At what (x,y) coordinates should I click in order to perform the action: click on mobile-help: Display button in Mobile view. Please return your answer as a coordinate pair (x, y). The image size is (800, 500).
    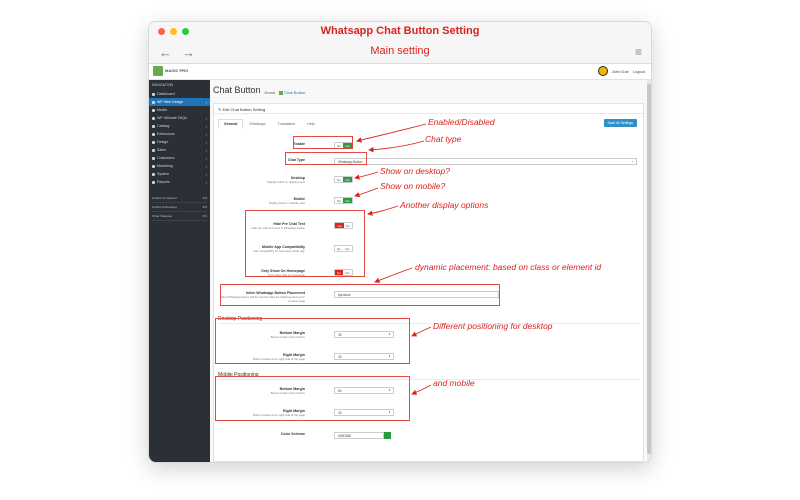
    Looking at the image, I should click on (286, 203).